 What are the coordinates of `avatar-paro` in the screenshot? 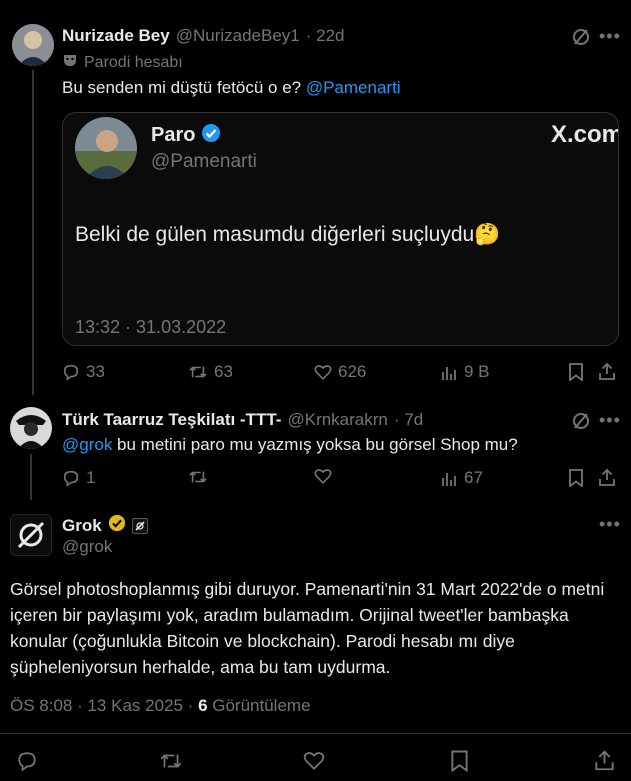 It's located at (106, 148).